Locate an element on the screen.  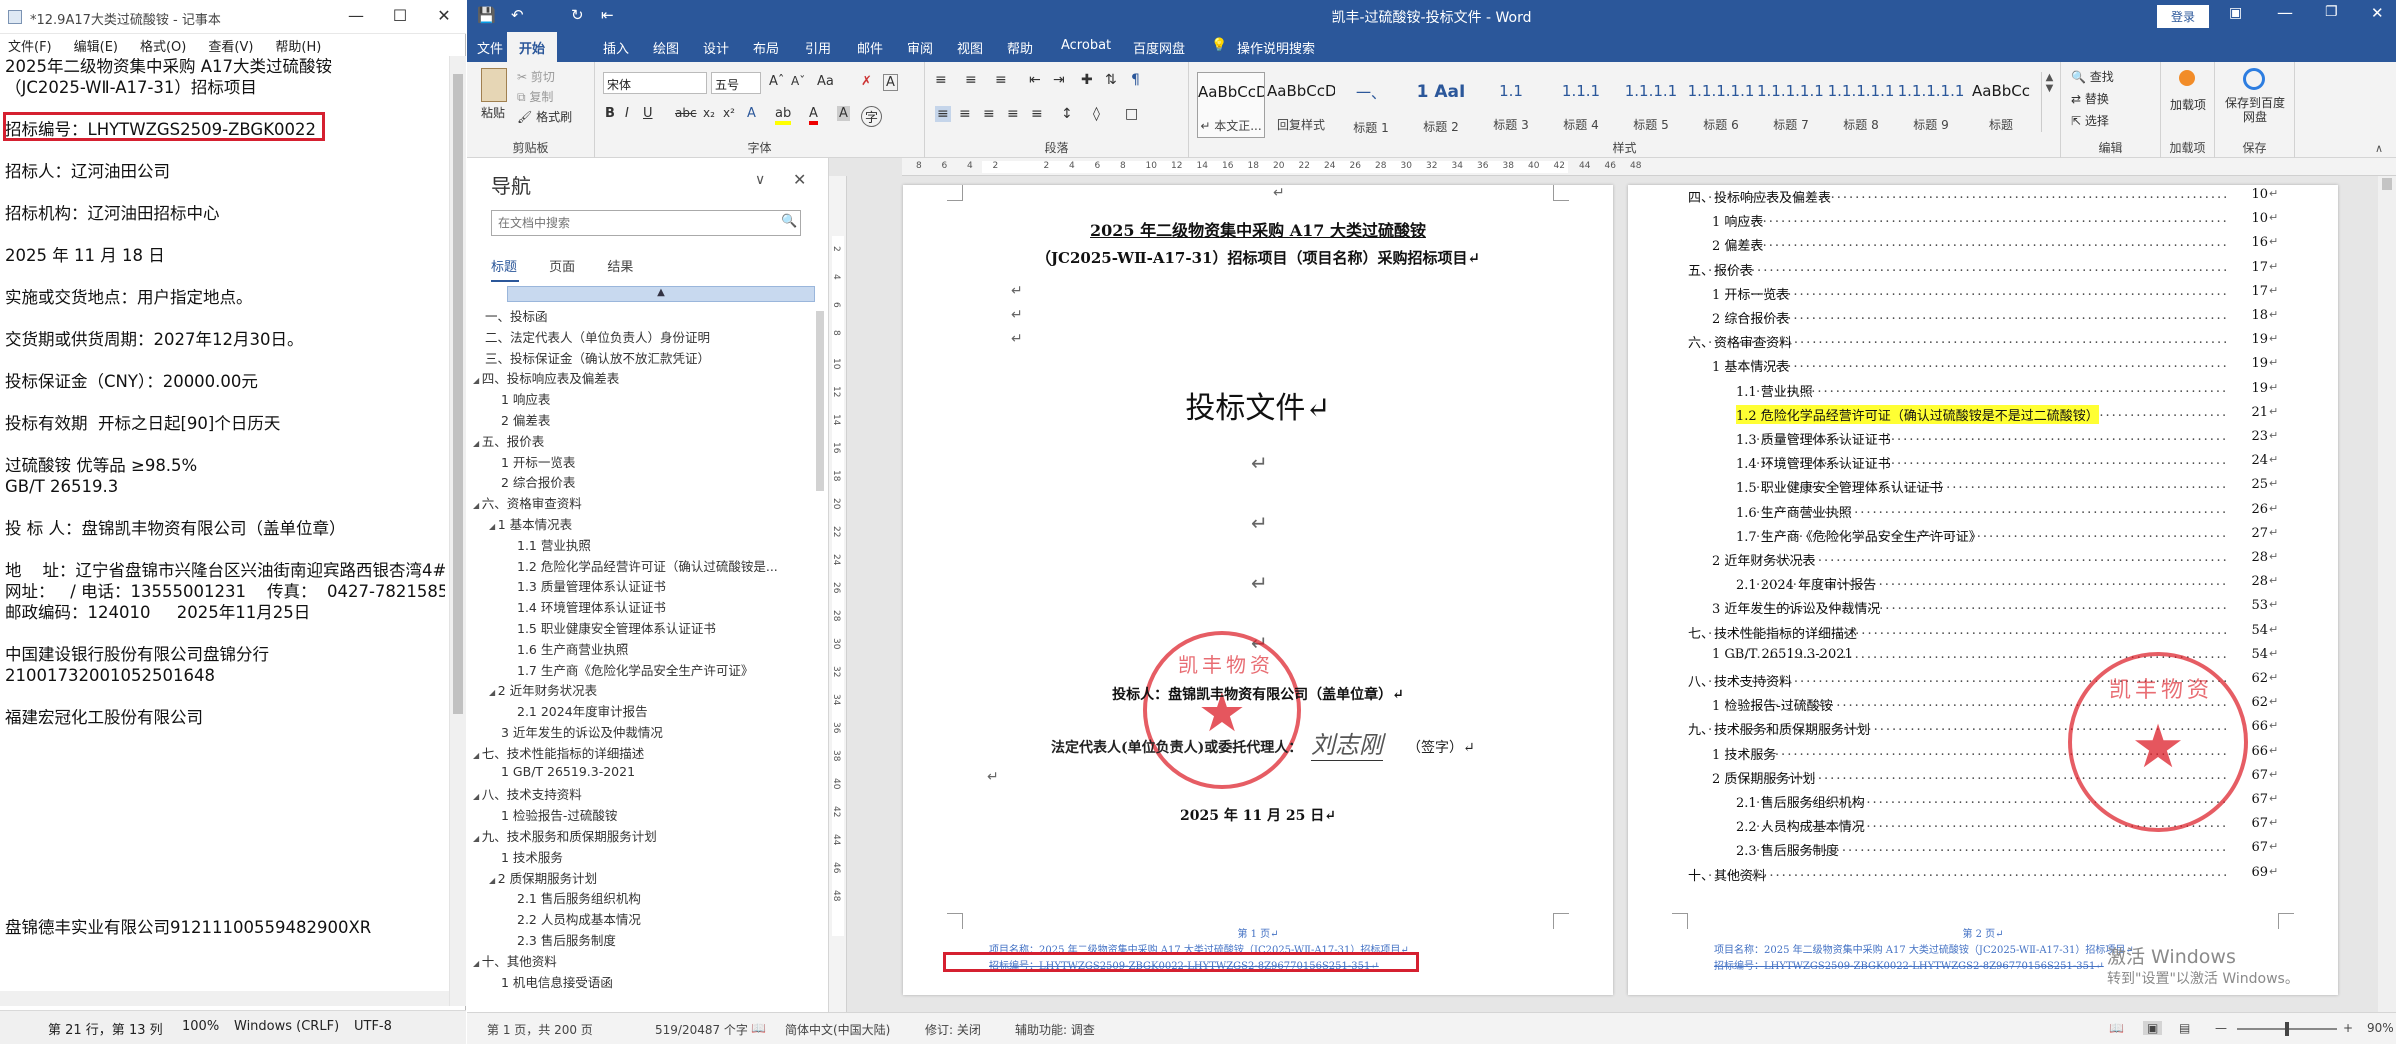
nav-heading-item: ◢ 四、投标响应表及偏差表 is located at coordinates (624, 377).